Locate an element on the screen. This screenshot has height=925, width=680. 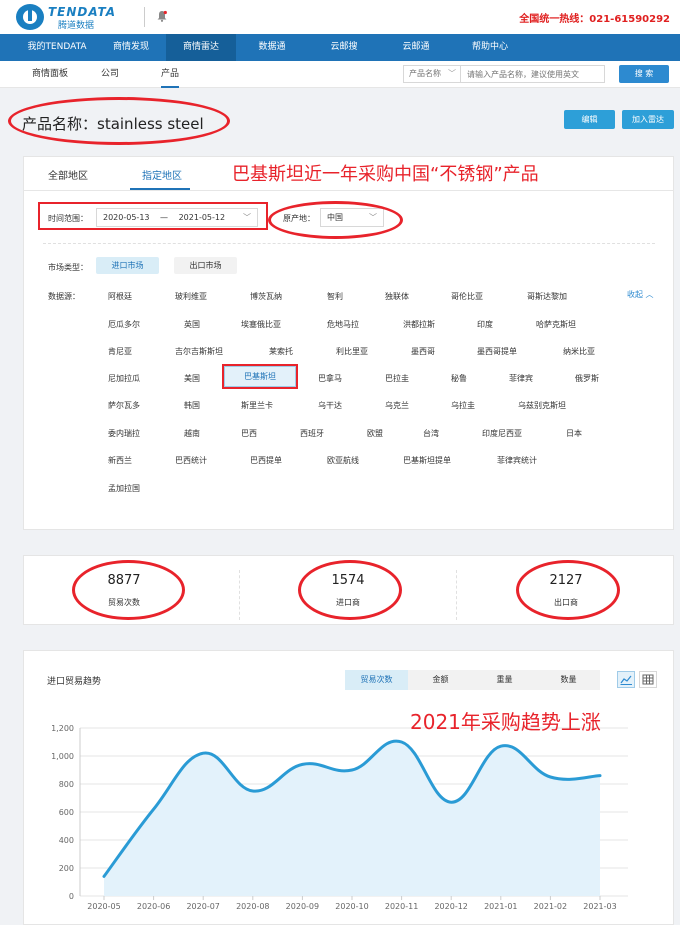
chart-y-tick-label: 200 is located at coordinates (66, 868).